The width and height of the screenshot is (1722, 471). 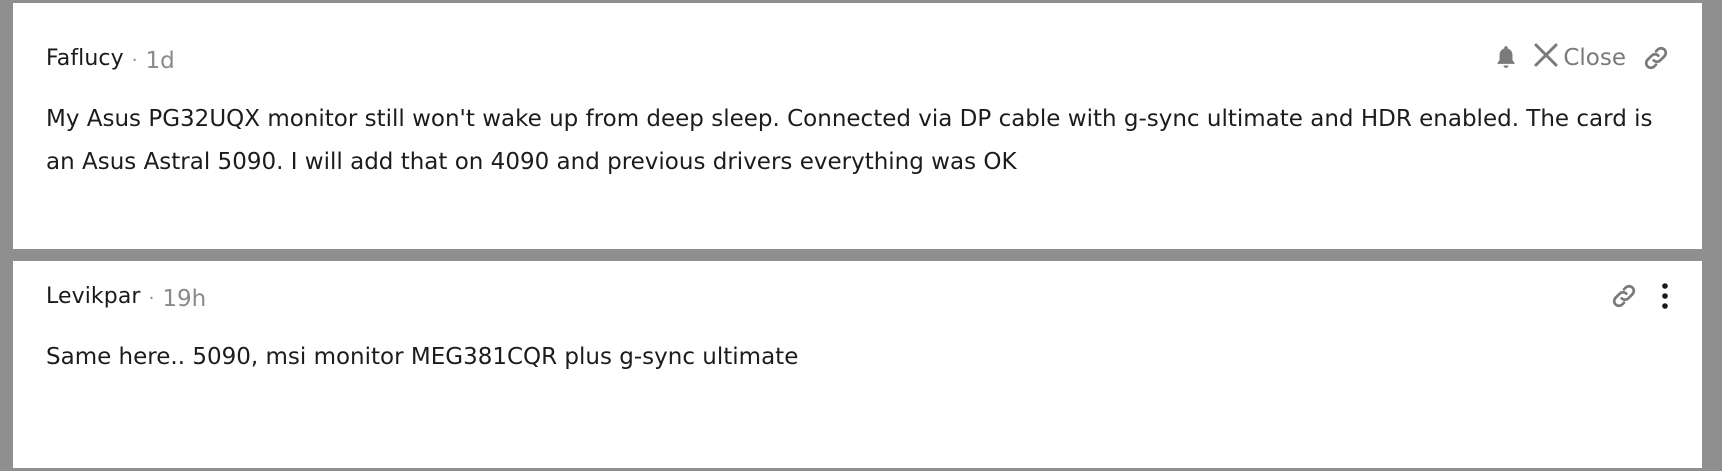 I want to click on comment-author: Faflucy, so click(x=85, y=58).